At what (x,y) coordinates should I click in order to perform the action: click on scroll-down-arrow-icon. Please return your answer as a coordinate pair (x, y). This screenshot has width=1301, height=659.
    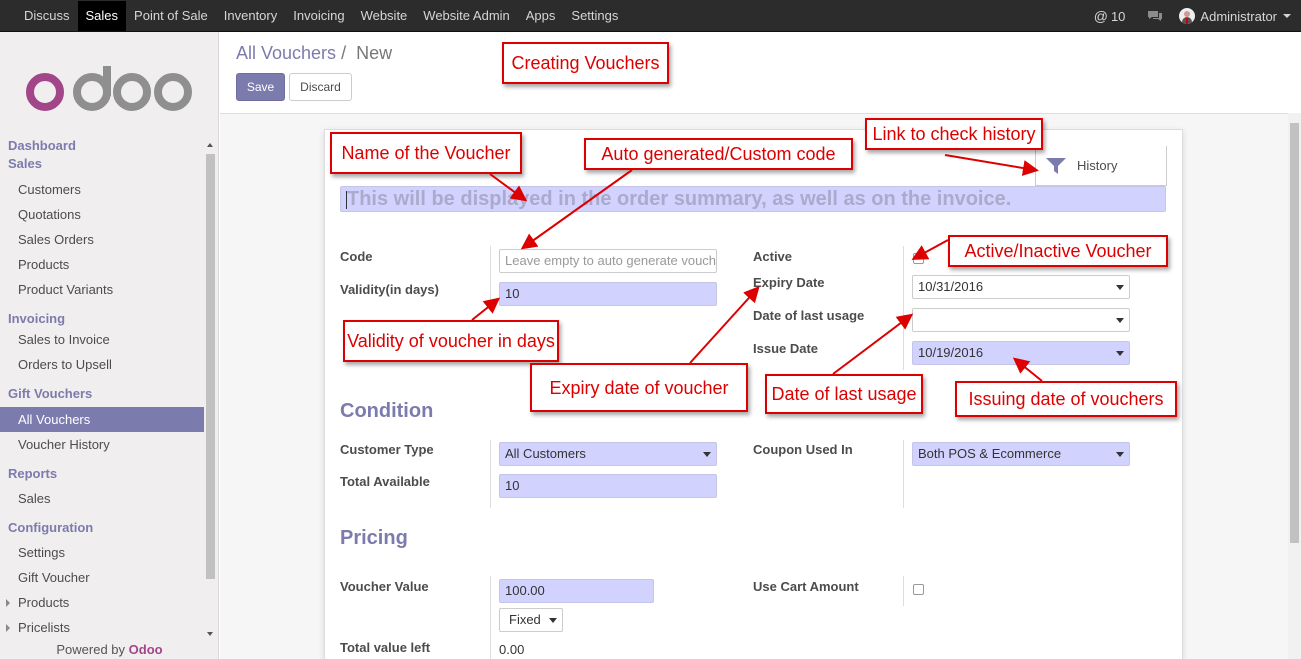
    Looking at the image, I should click on (210, 634).